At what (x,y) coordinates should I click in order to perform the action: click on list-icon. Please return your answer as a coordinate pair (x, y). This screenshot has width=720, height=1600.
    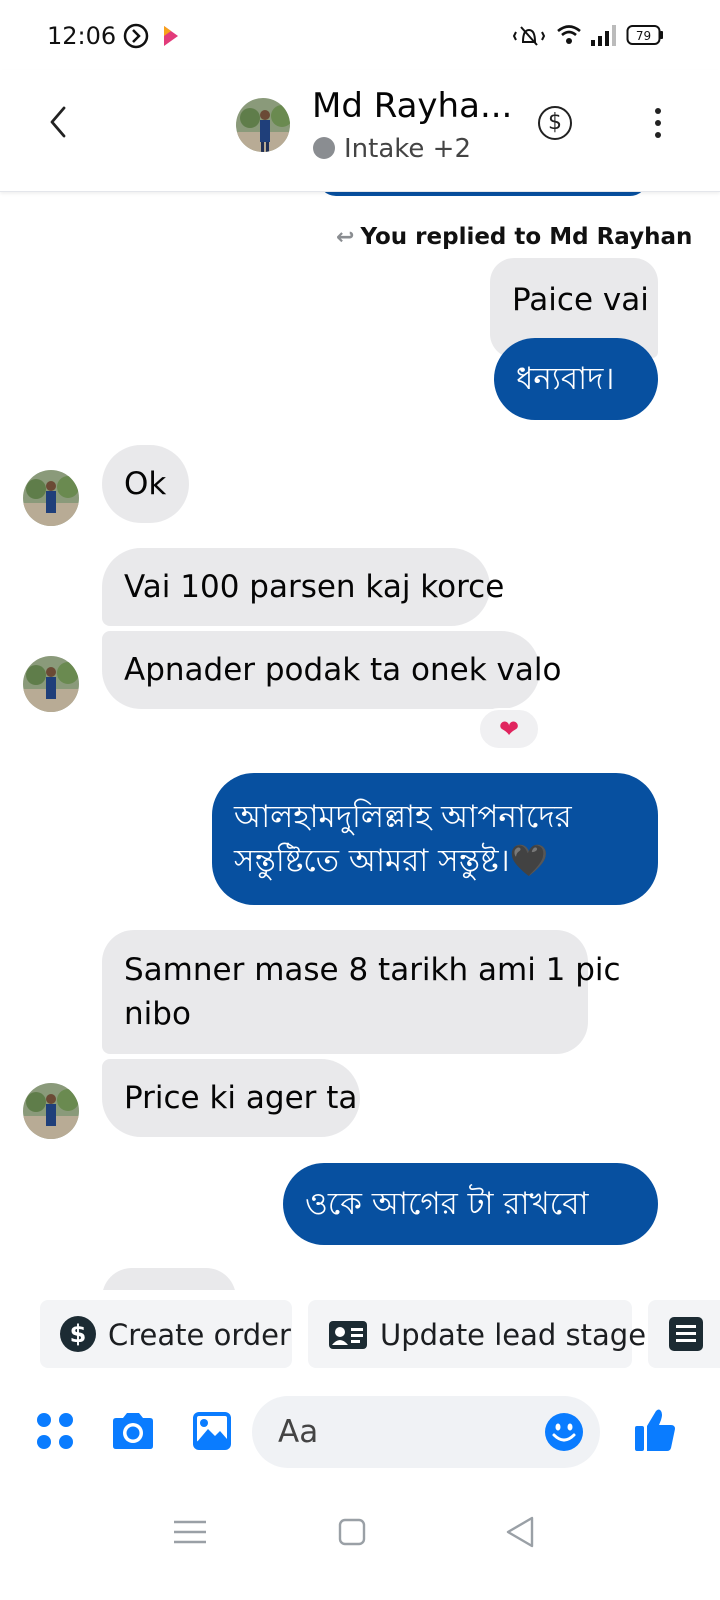
    Looking at the image, I should click on (686, 1334).